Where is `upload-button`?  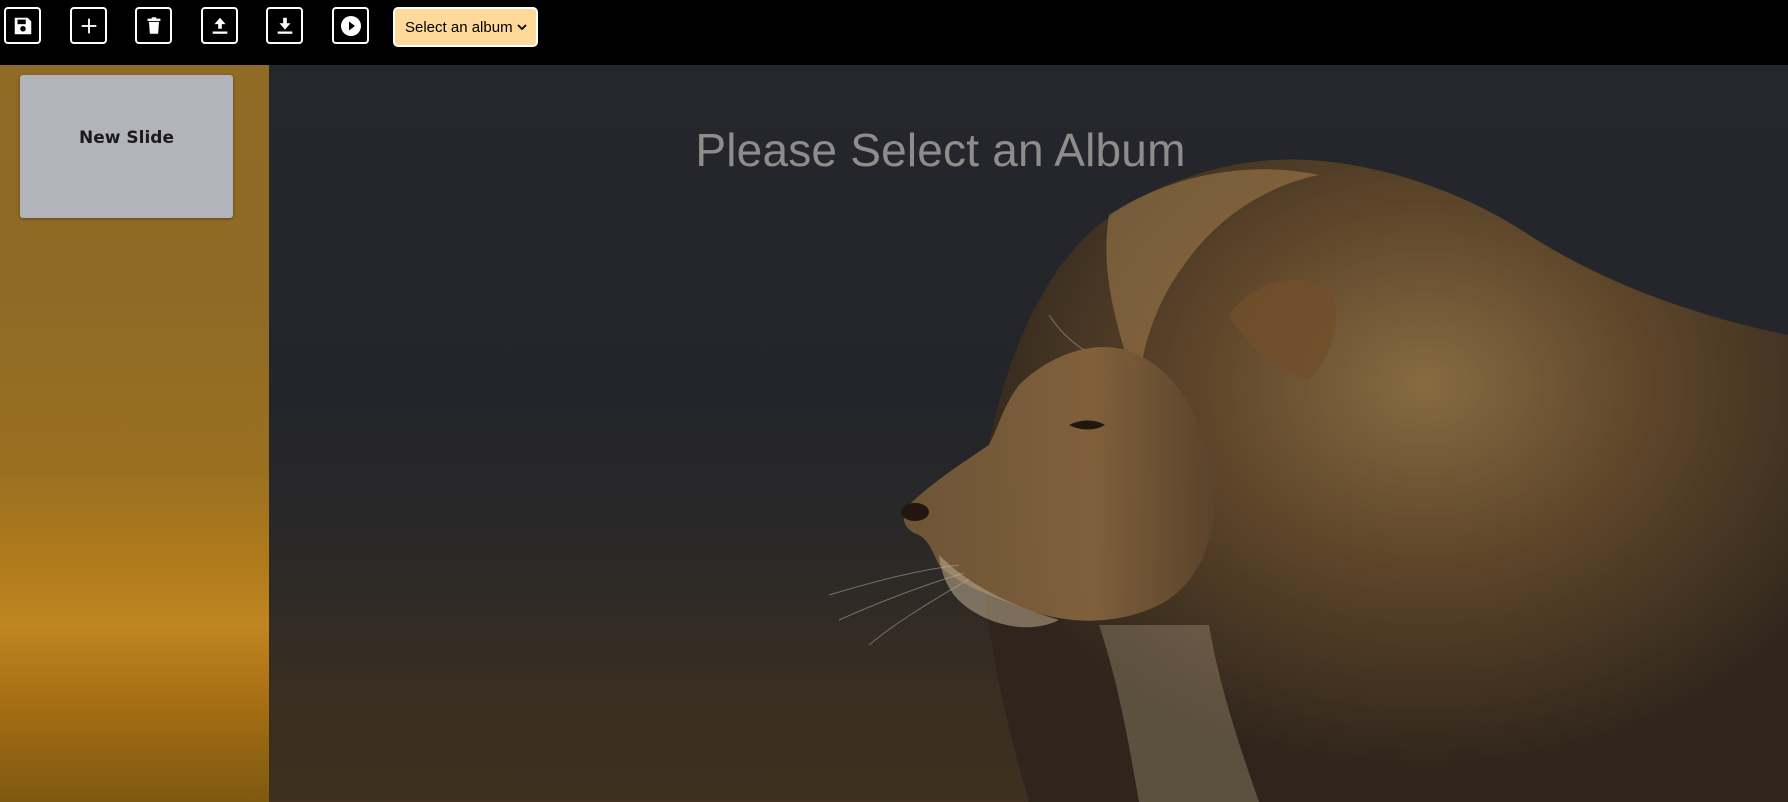
upload-button is located at coordinates (219, 25).